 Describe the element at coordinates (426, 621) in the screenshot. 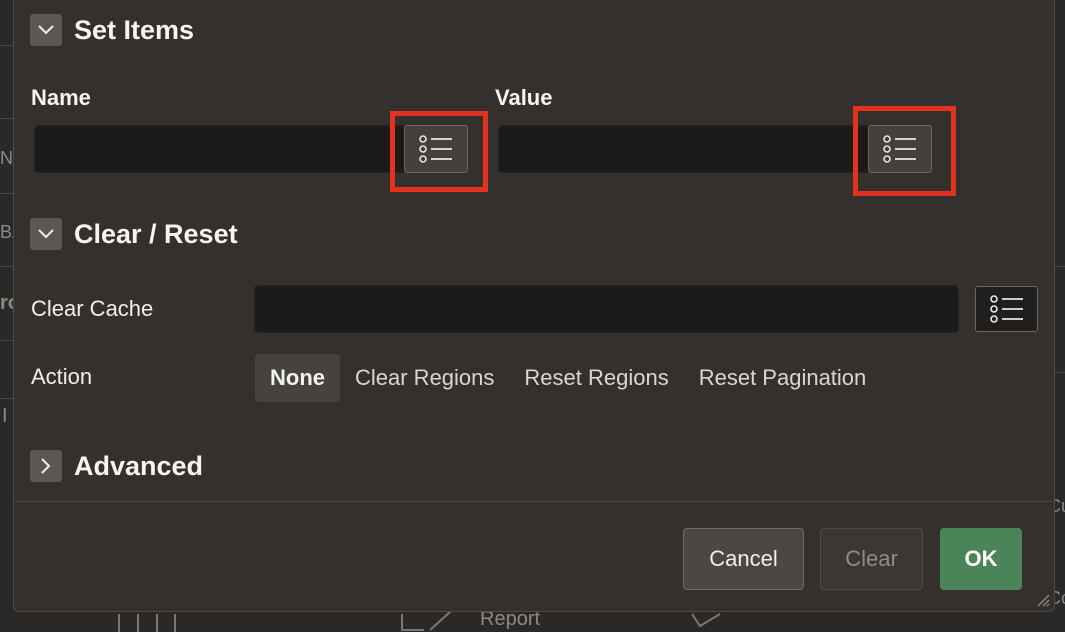

I see `bg-edit-icon` at that location.